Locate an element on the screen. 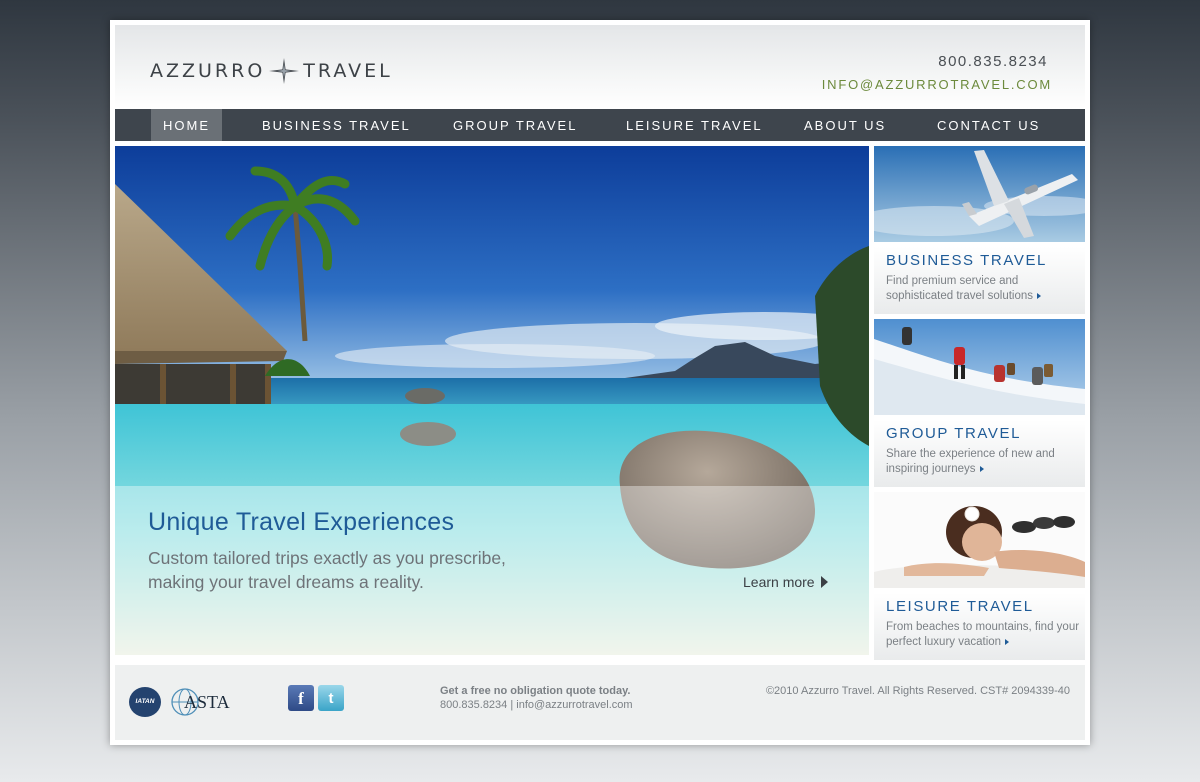  nav-business-travel: BUSINESS TRAVEL is located at coordinates (336, 125).